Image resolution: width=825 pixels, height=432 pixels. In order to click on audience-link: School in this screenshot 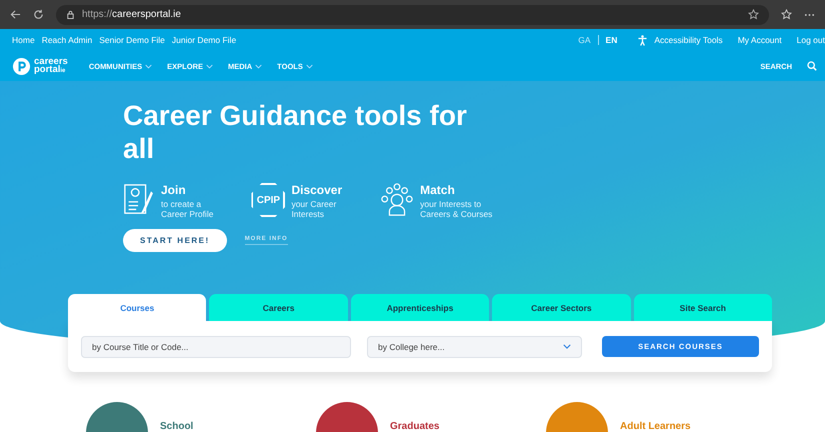, I will do `click(177, 426)`.